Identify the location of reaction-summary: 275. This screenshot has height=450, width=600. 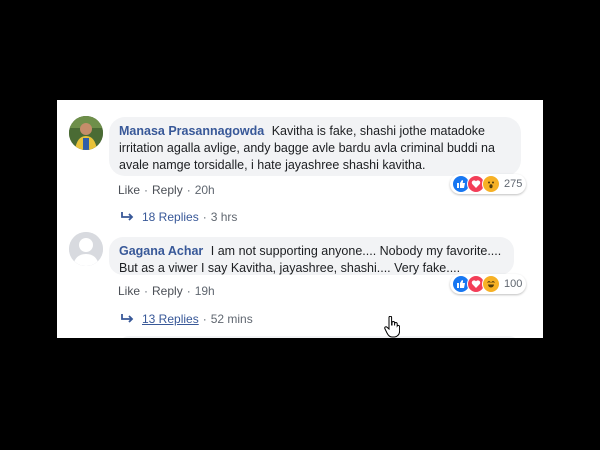
(488, 184).